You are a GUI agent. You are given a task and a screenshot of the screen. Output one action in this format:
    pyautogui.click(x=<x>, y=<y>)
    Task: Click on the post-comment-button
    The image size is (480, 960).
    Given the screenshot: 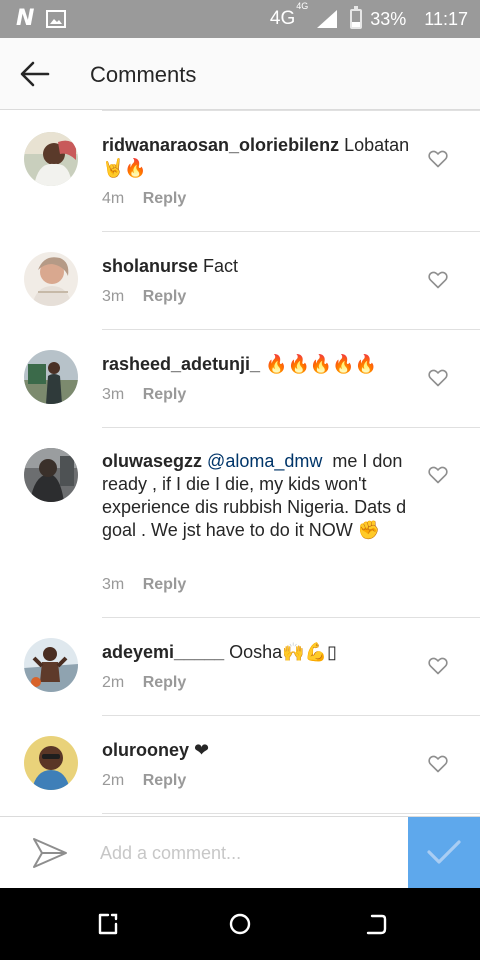 What is the action you would take?
    pyautogui.click(x=444, y=853)
    